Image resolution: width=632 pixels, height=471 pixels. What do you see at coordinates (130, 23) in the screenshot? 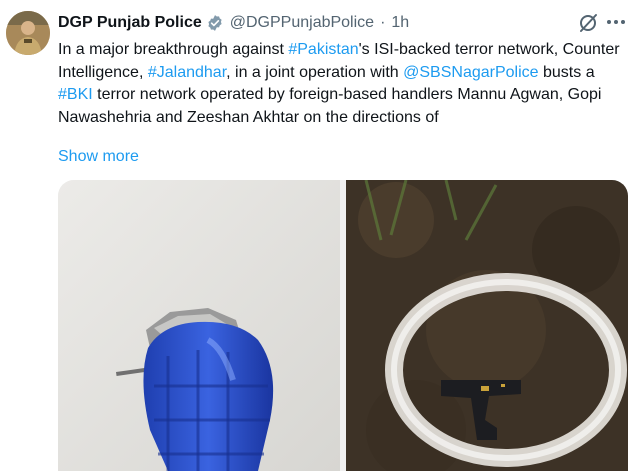
I see `author-name: DGP Punjab Police` at bounding box center [130, 23].